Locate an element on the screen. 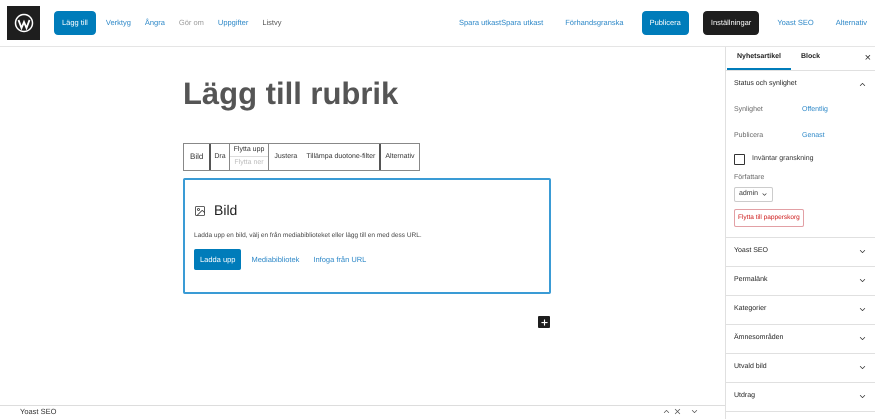 The height and width of the screenshot is (419, 875). close-icon is located at coordinates (677, 411).